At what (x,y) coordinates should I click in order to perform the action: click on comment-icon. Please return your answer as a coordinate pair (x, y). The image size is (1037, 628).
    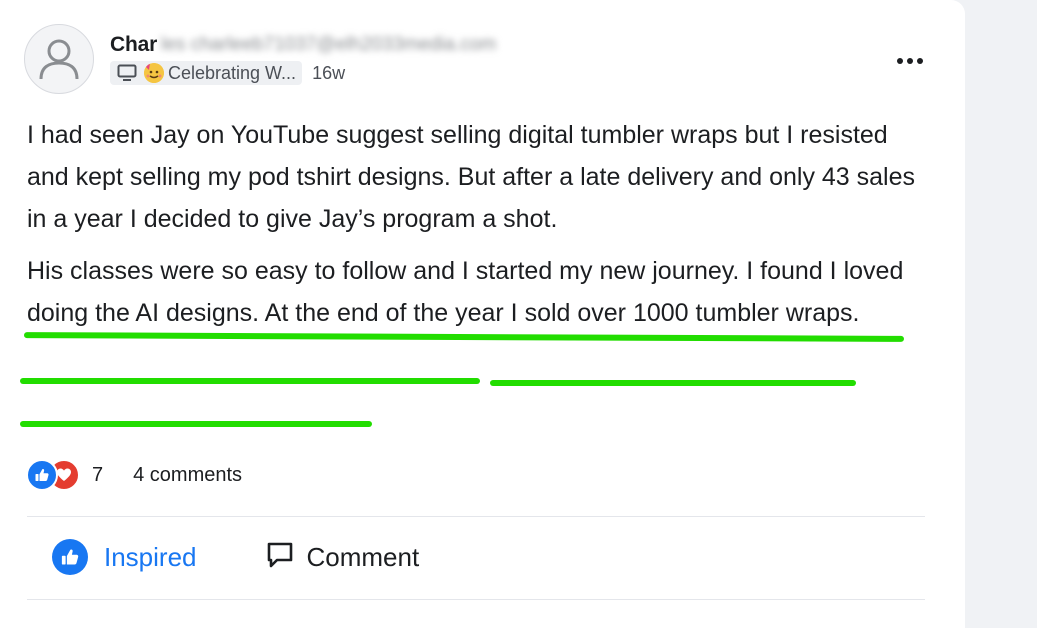
    Looking at the image, I should click on (280, 557).